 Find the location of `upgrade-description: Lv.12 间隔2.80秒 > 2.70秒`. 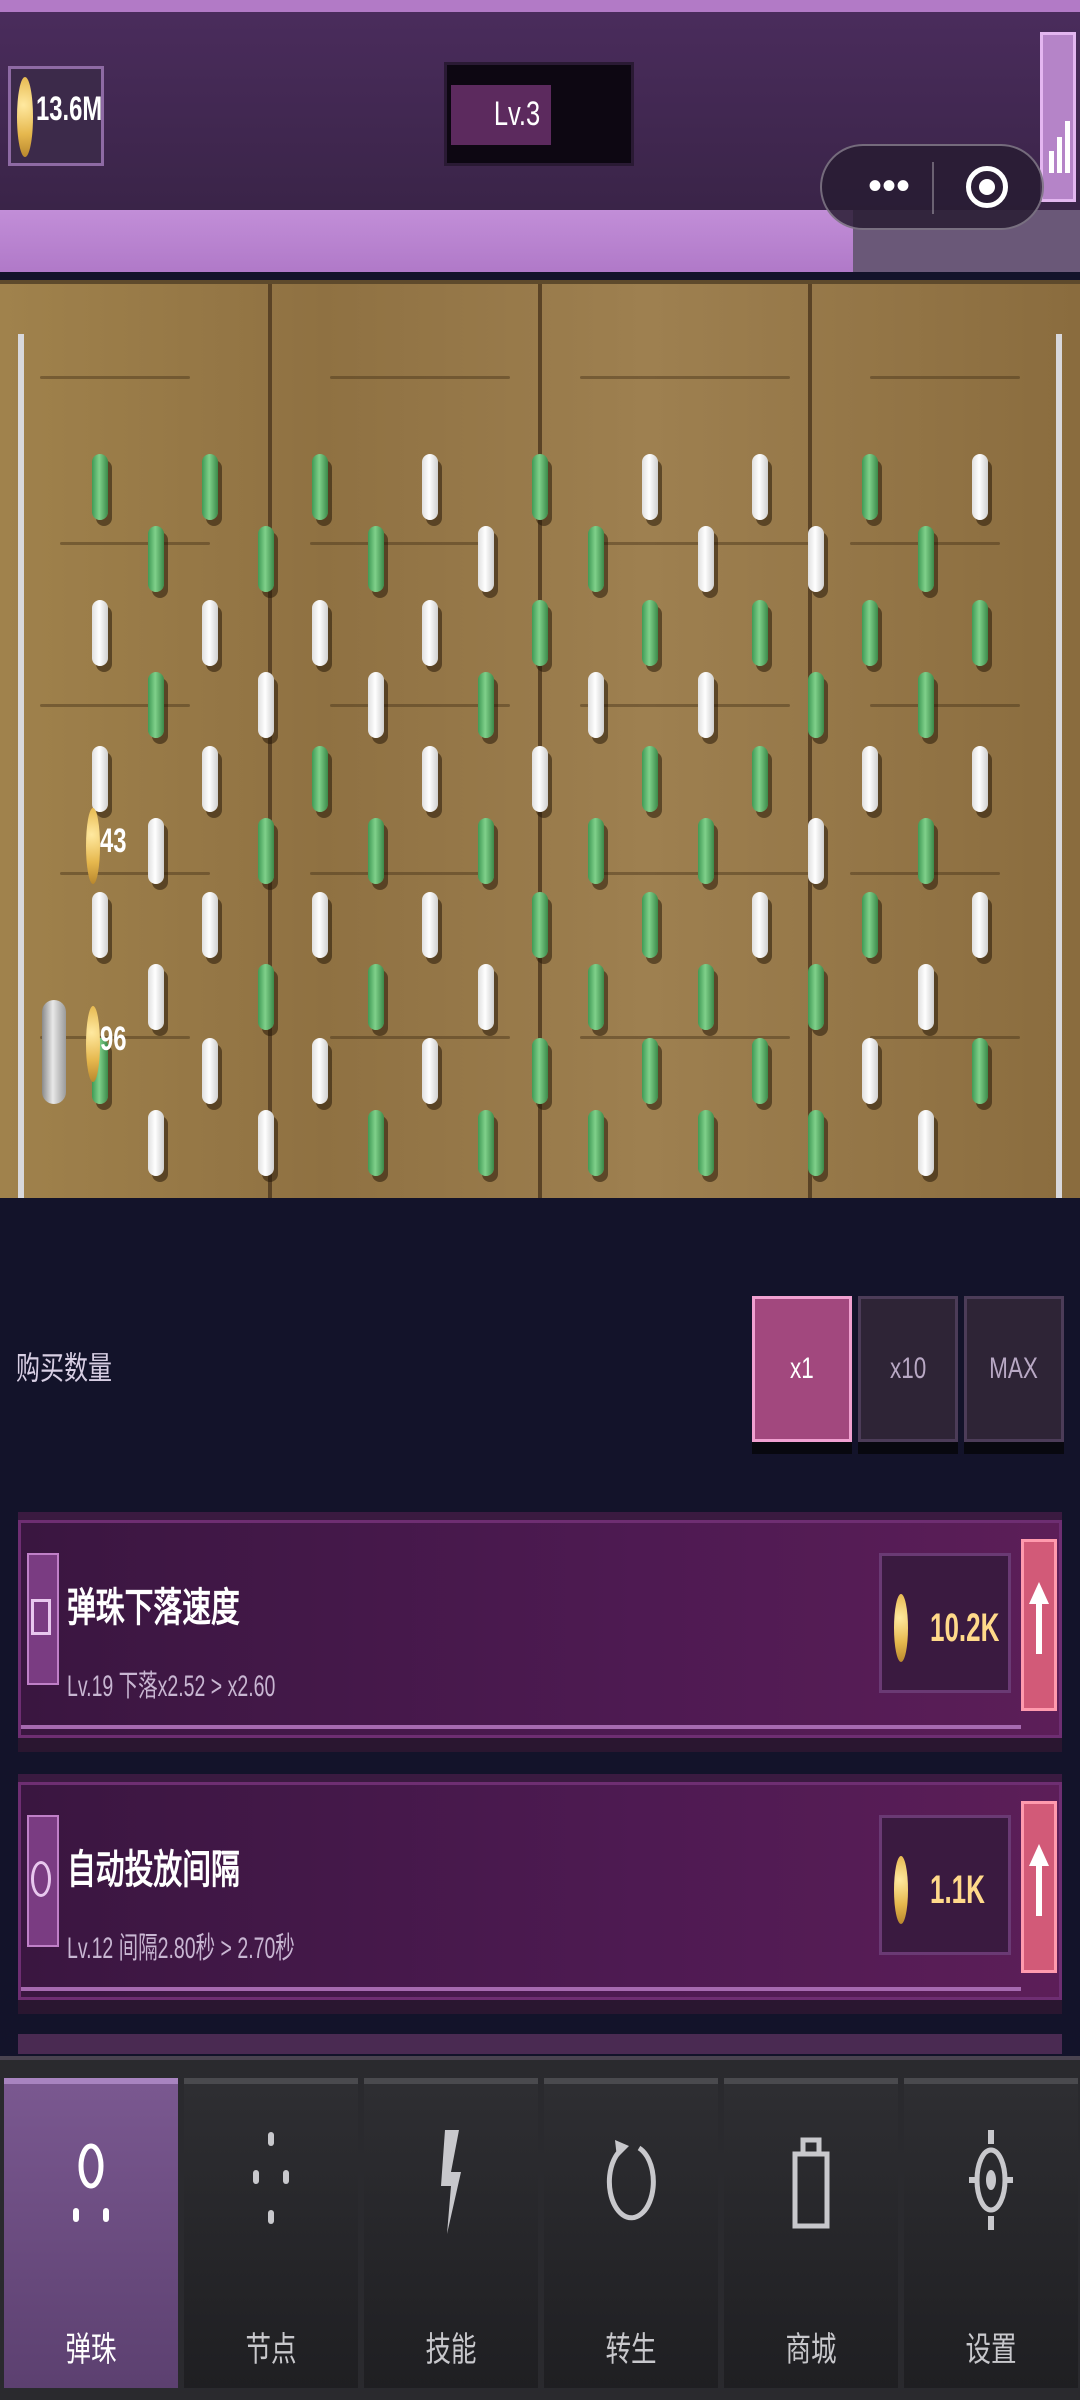

upgrade-description: Lv.12 间隔2.80秒 > 2.70秒 is located at coordinates (181, 1948).